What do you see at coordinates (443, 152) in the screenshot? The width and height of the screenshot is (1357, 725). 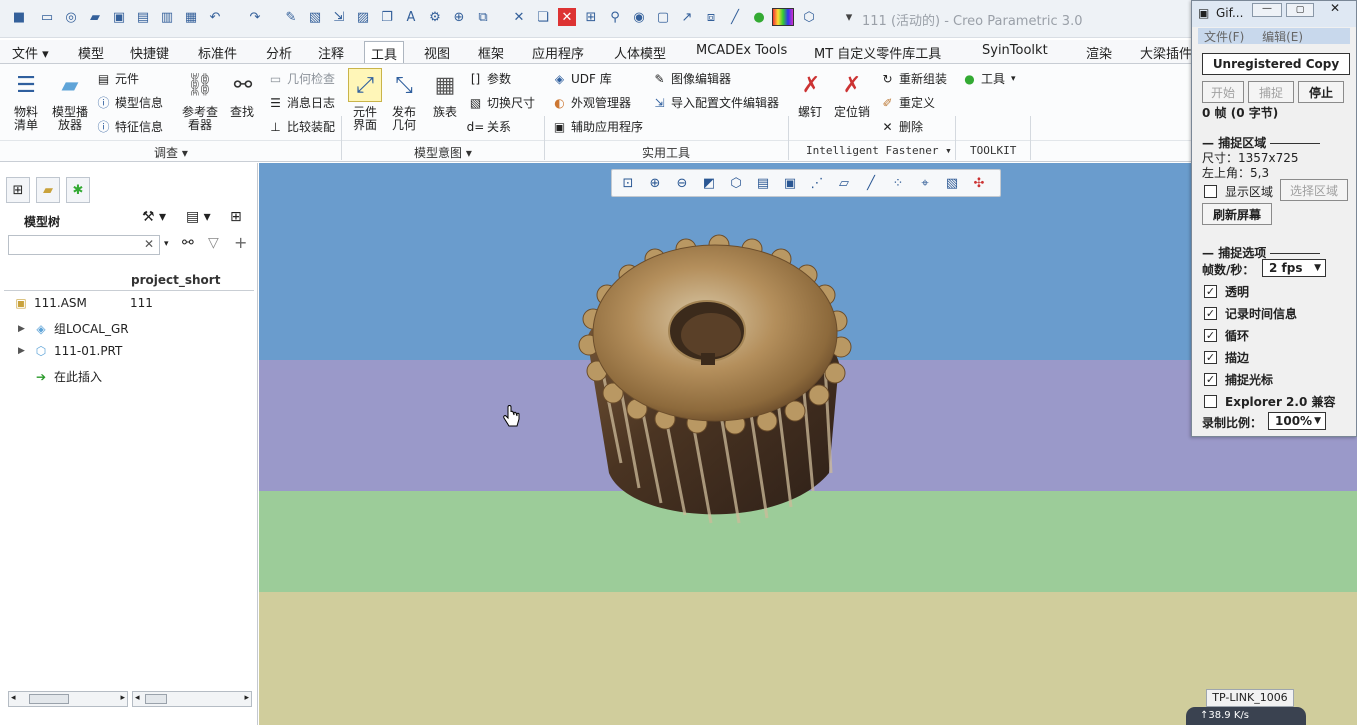 I see `group-model-intent: 模型意图 ▾` at bounding box center [443, 152].